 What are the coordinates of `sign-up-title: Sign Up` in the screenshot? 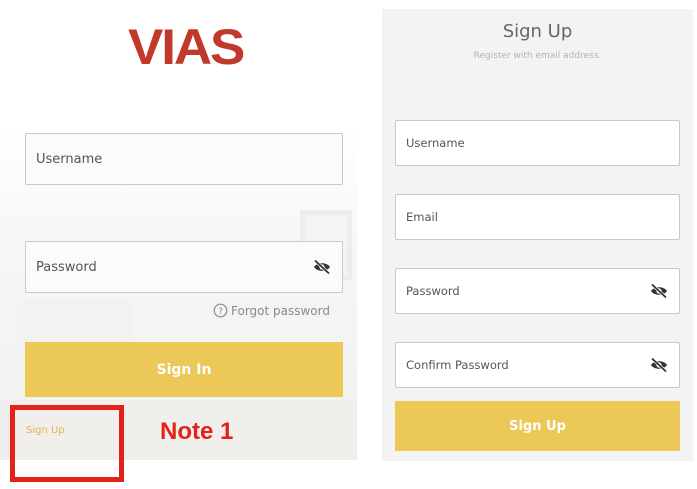 It's located at (537, 31).